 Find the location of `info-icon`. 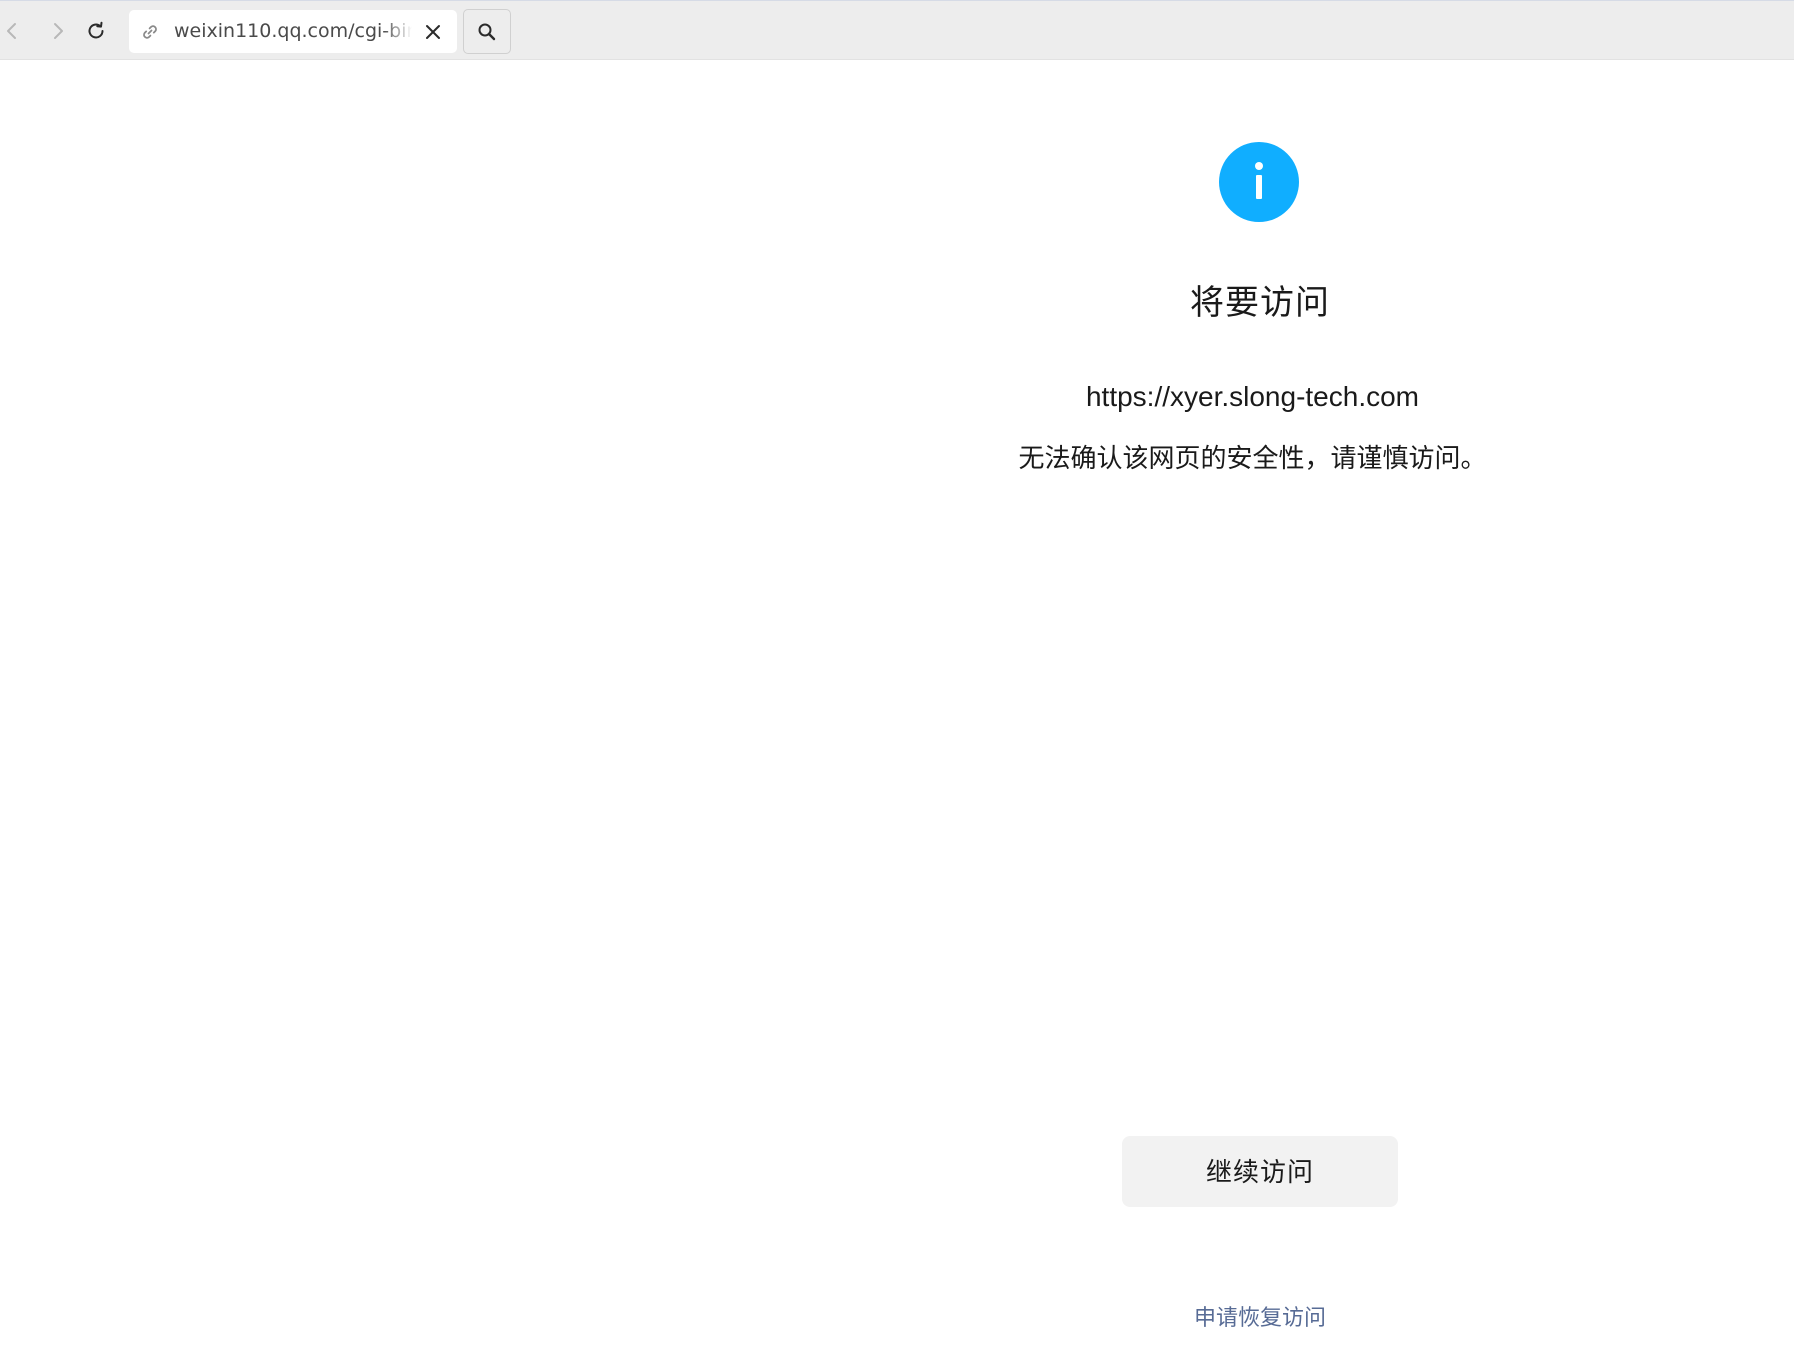

info-icon is located at coordinates (1259, 182).